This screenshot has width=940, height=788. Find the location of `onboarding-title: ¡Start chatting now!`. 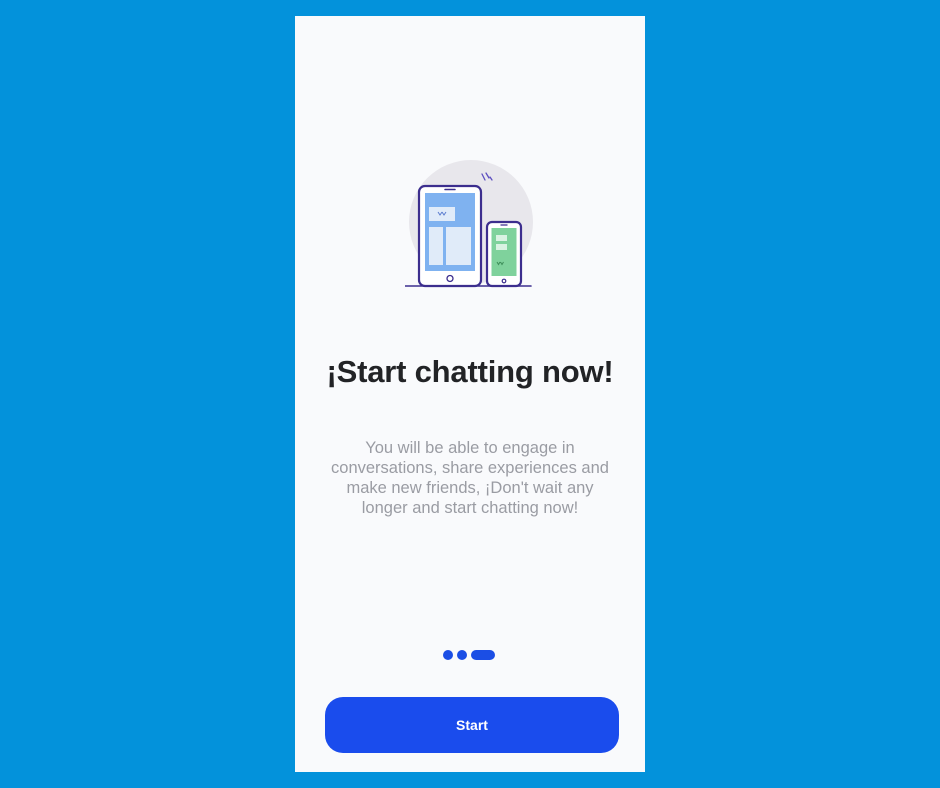

onboarding-title: ¡Start chatting now! is located at coordinates (470, 371).